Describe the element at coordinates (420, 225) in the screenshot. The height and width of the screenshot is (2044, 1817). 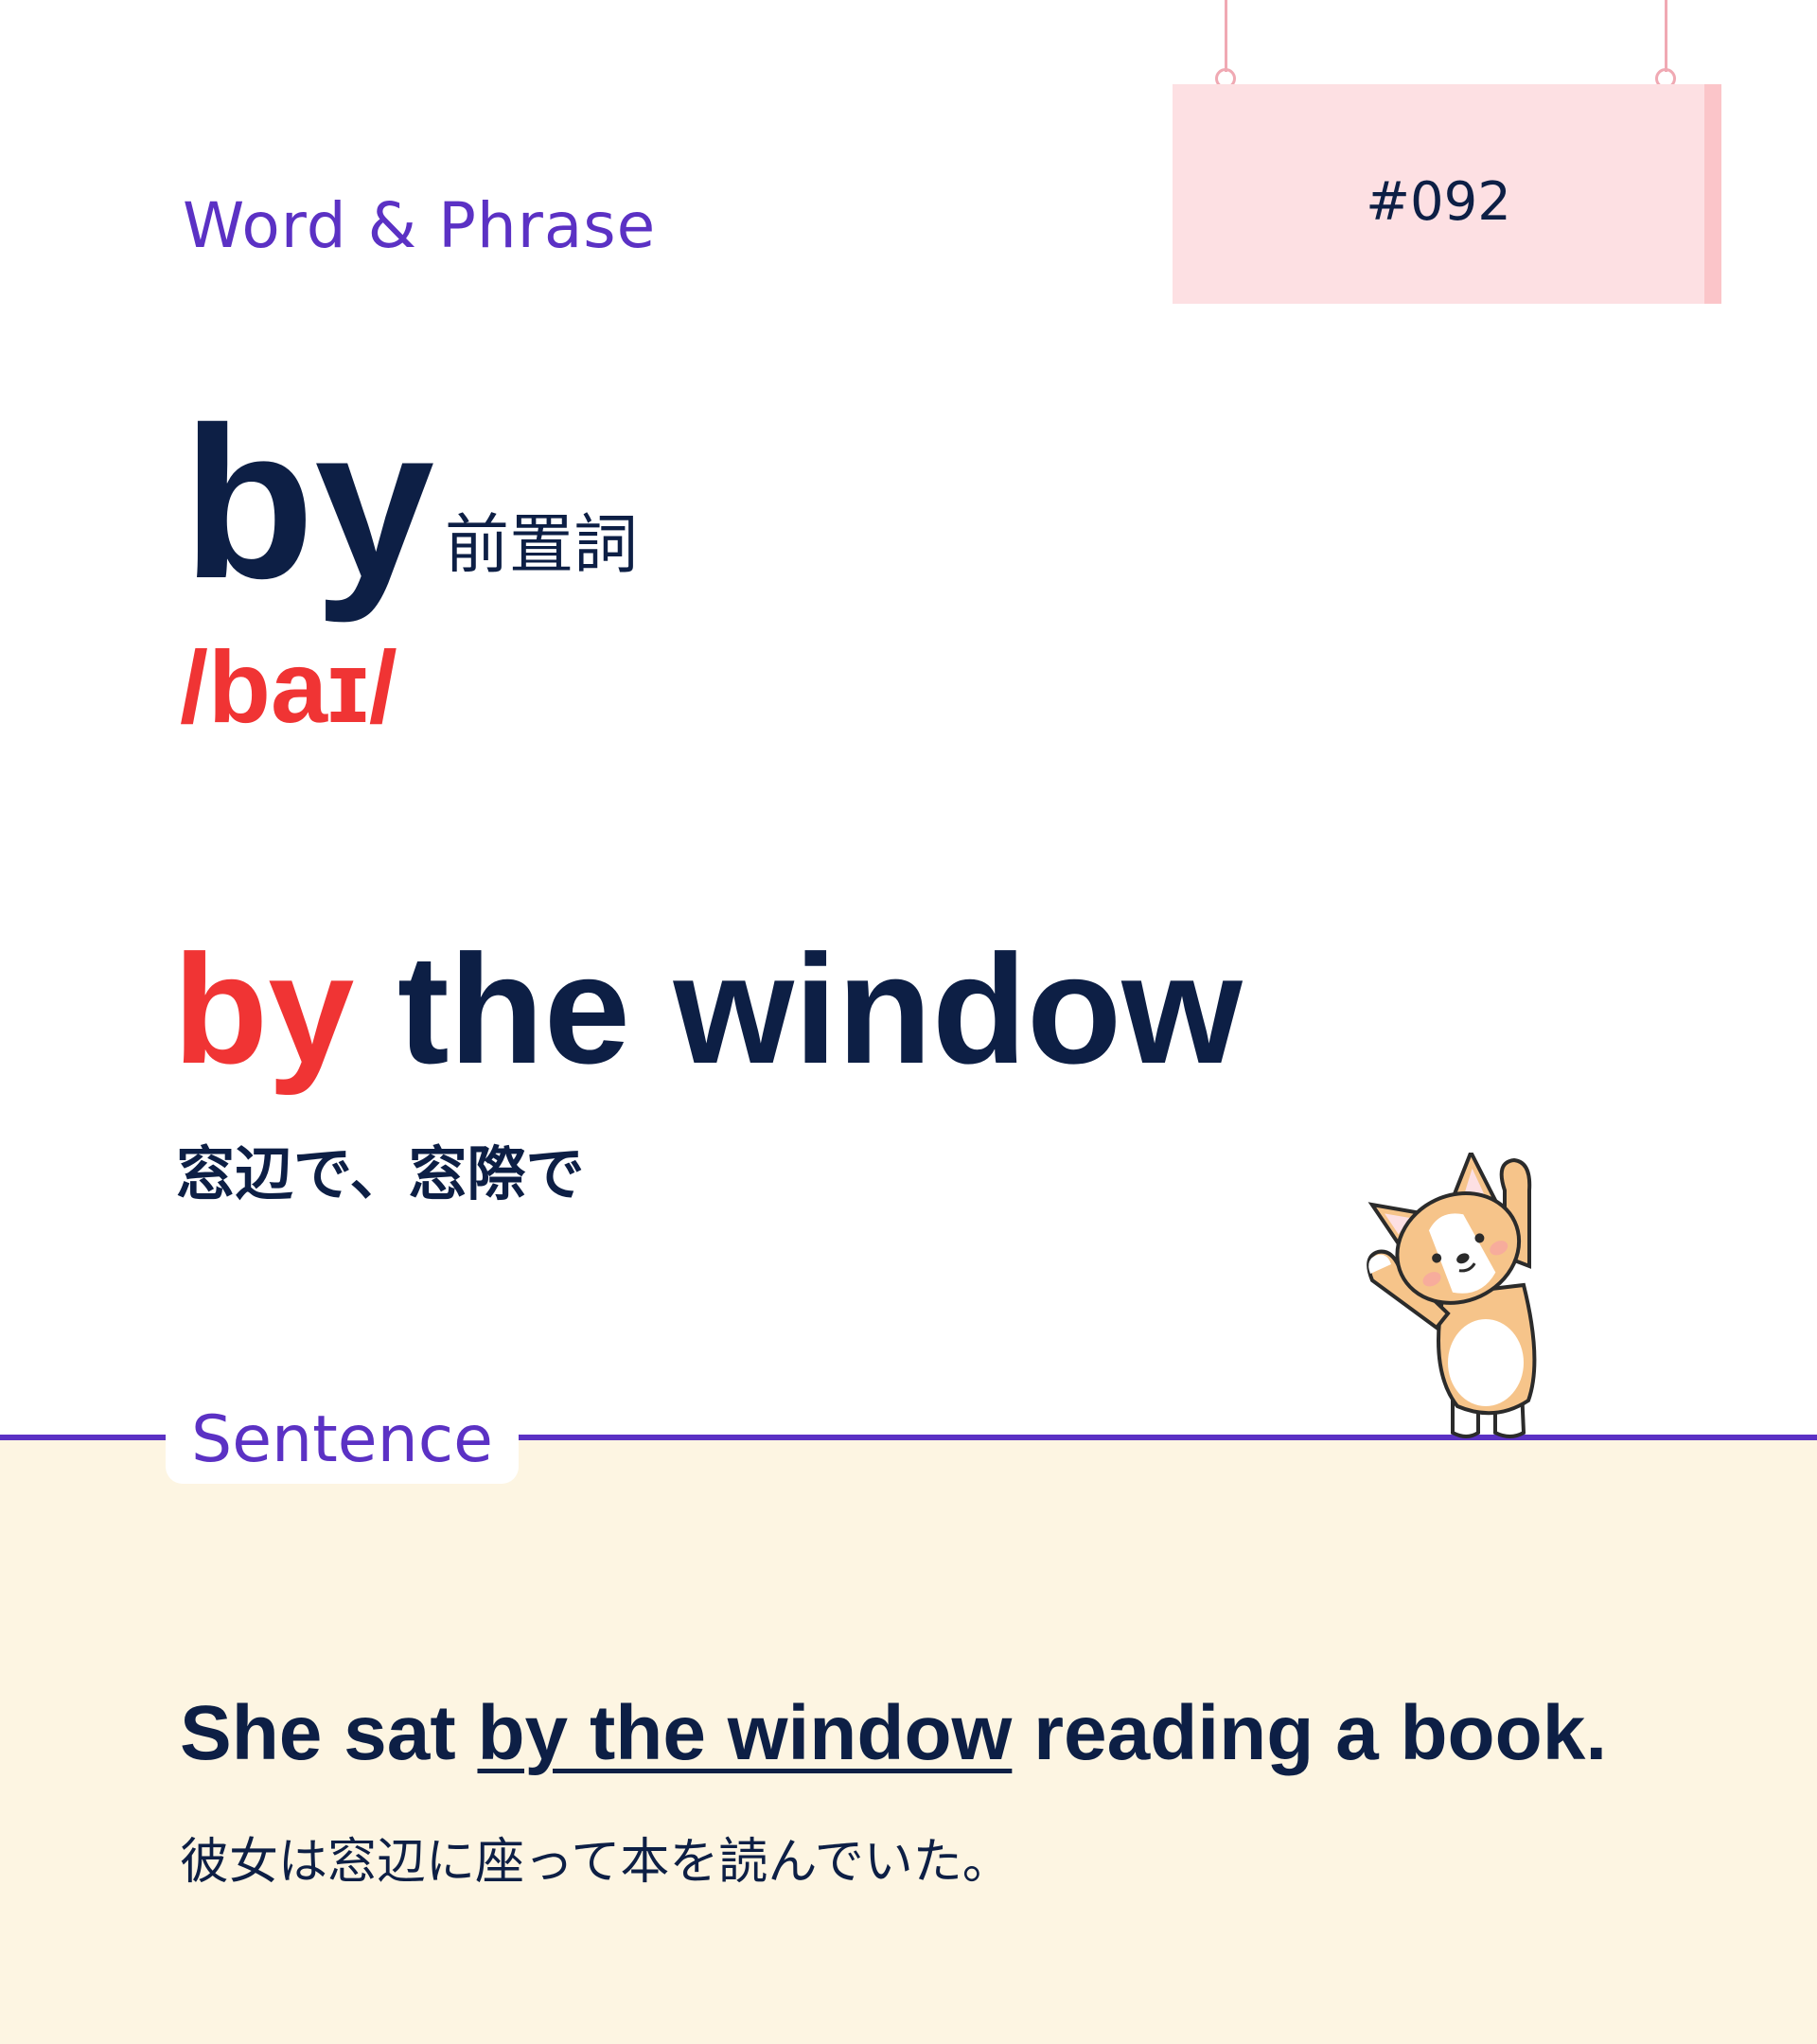
I see `section-label: Word & Phrase` at that location.